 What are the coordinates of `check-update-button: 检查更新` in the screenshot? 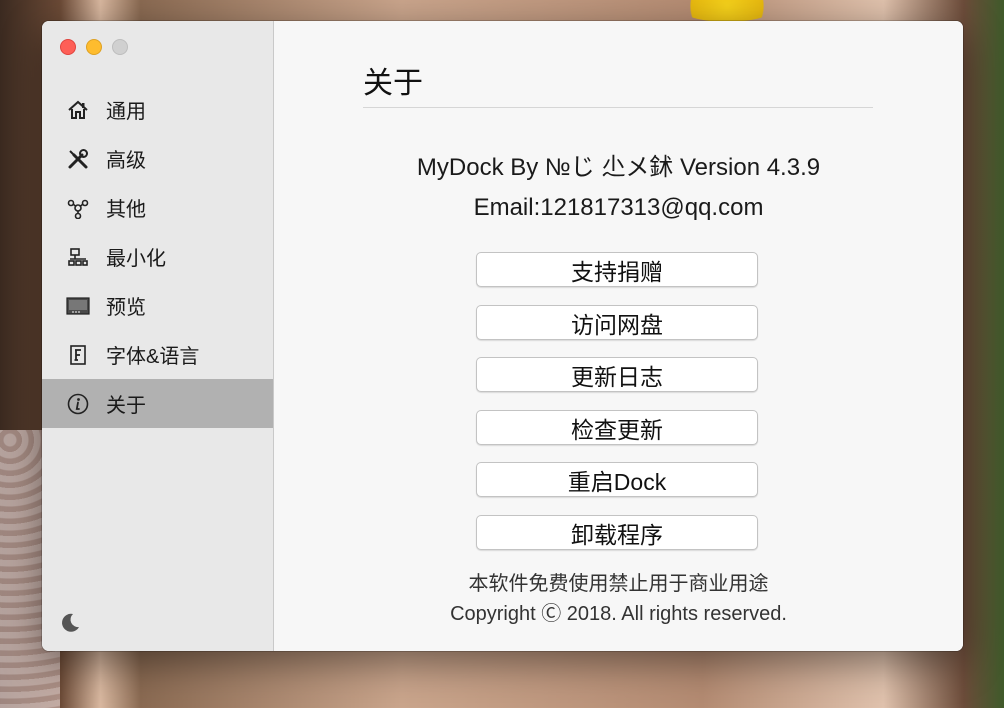 It's located at (617, 427).